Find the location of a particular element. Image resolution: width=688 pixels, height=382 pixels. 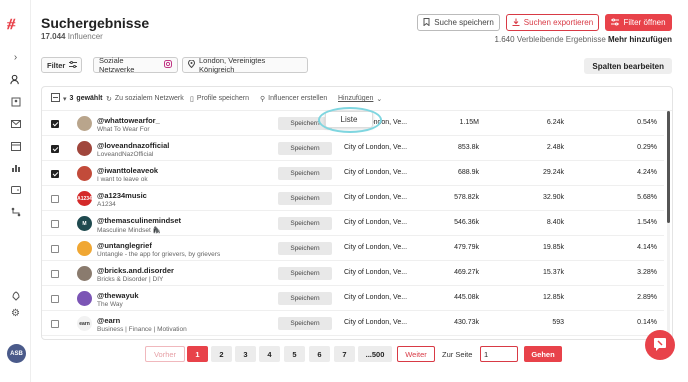

page-4-button: 4 is located at coordinates (269, 354).